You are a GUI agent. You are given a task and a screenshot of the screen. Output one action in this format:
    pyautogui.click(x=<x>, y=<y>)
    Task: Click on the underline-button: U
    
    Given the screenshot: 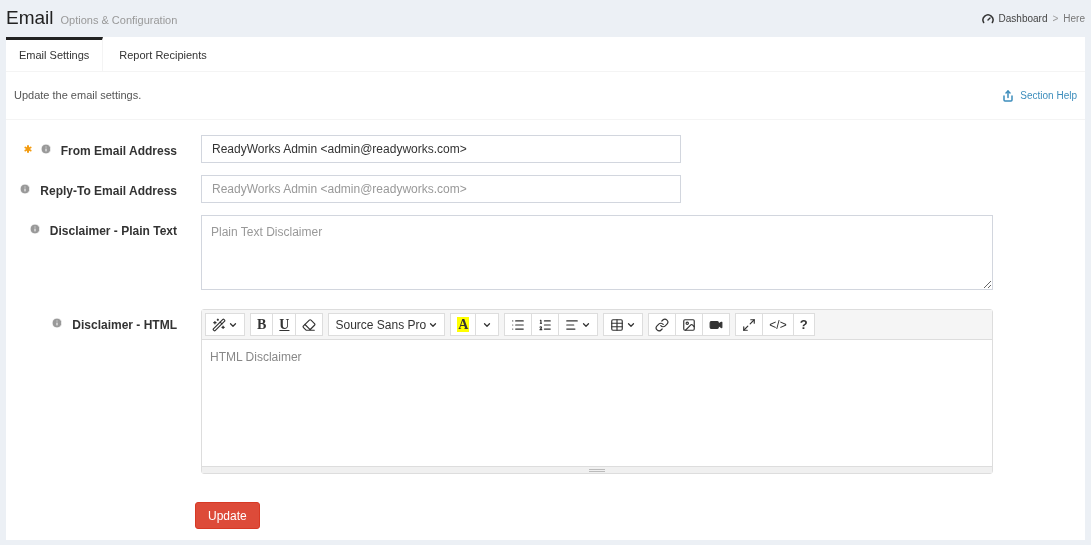 What is the action you would take?
    pyautogui.click(x=284, y=324)
    